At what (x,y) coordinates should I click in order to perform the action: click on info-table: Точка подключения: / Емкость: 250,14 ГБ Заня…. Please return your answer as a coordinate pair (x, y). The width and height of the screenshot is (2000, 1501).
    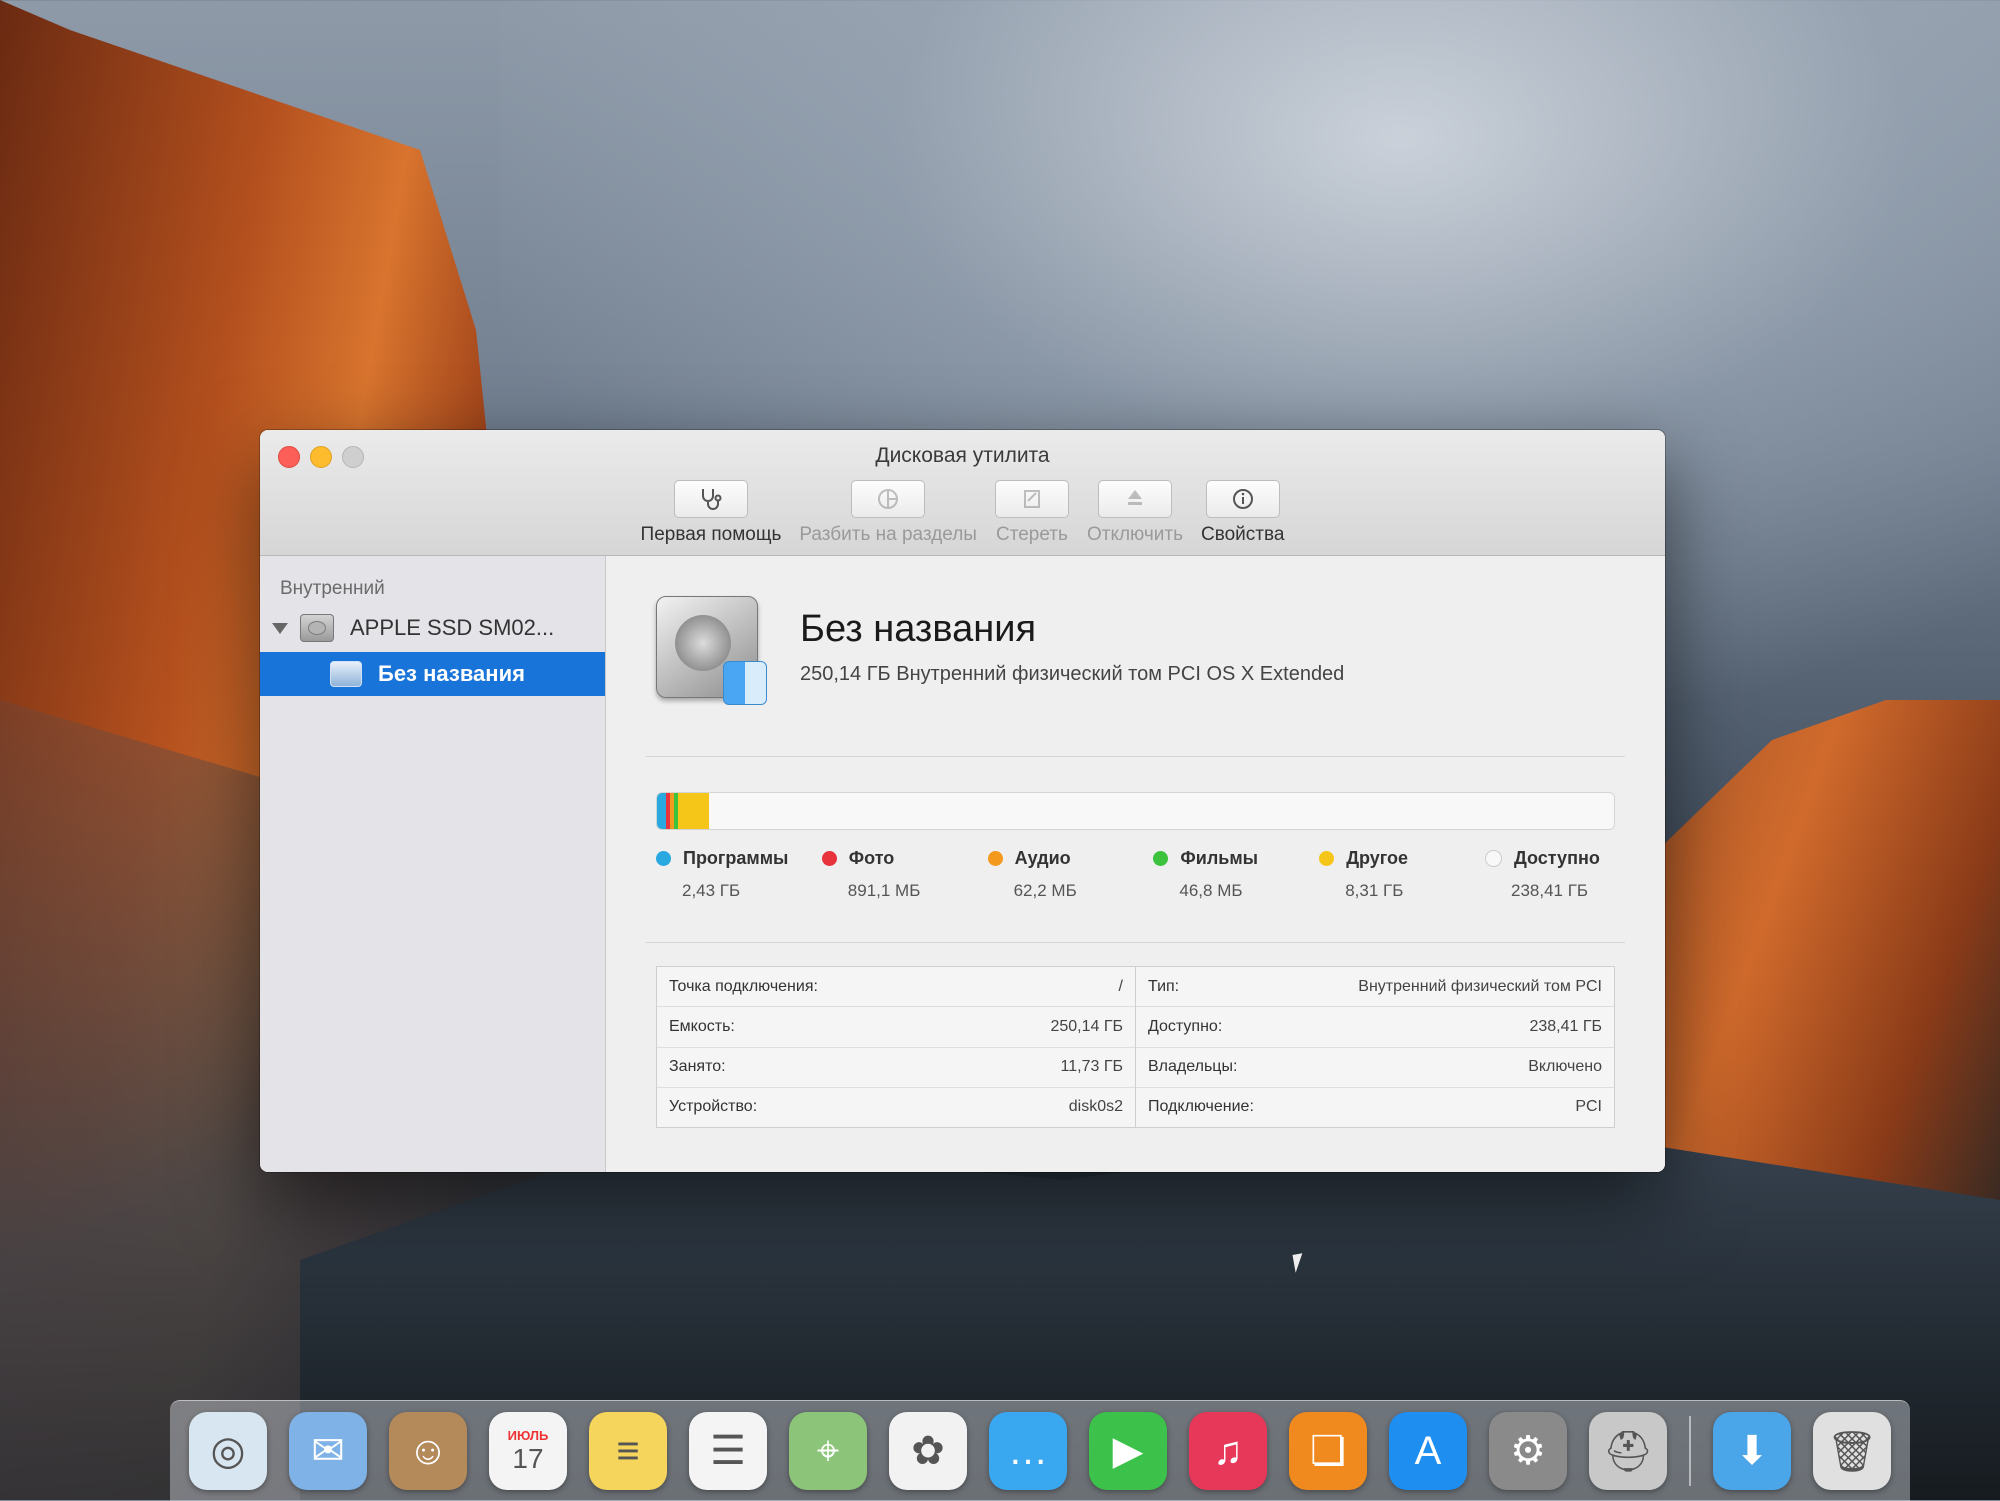
    Looking at the image, I should click on (1135, 1047).